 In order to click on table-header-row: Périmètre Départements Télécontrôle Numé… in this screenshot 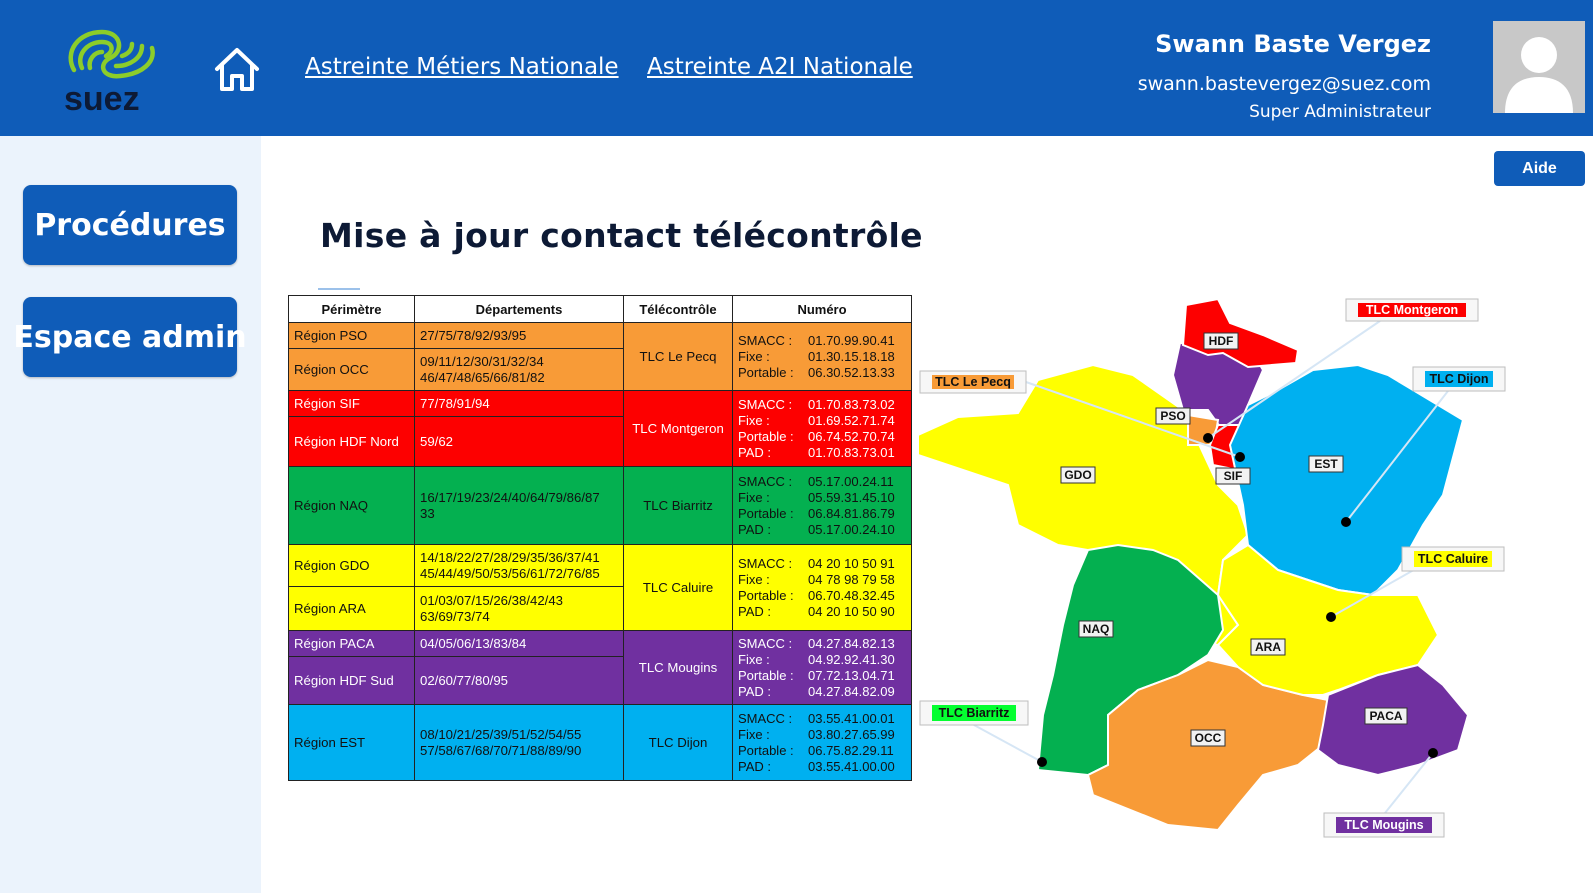, I will do `click(600, 309)`.